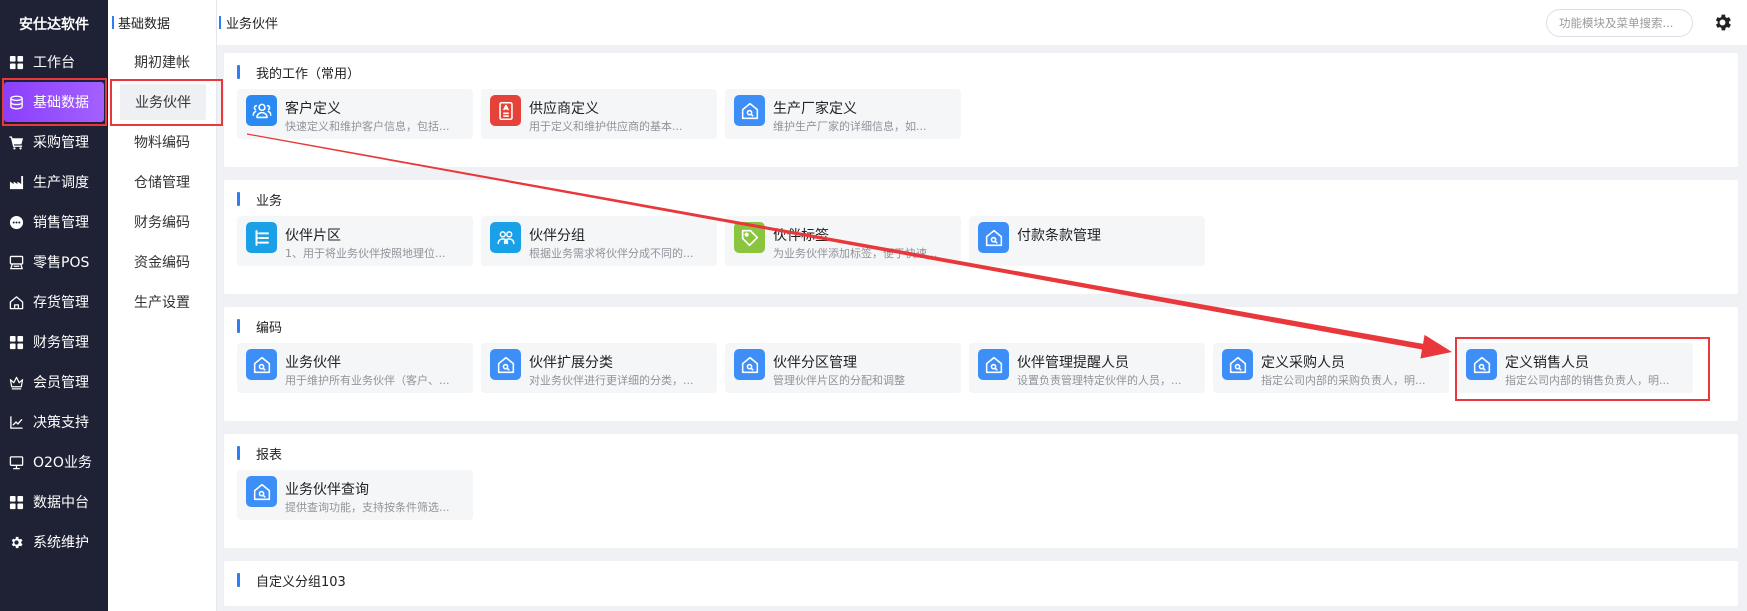 This screenshot has width=1747, height=611. I want to click on sidebar-item-inventory: 存货管理, so click(54, 302).